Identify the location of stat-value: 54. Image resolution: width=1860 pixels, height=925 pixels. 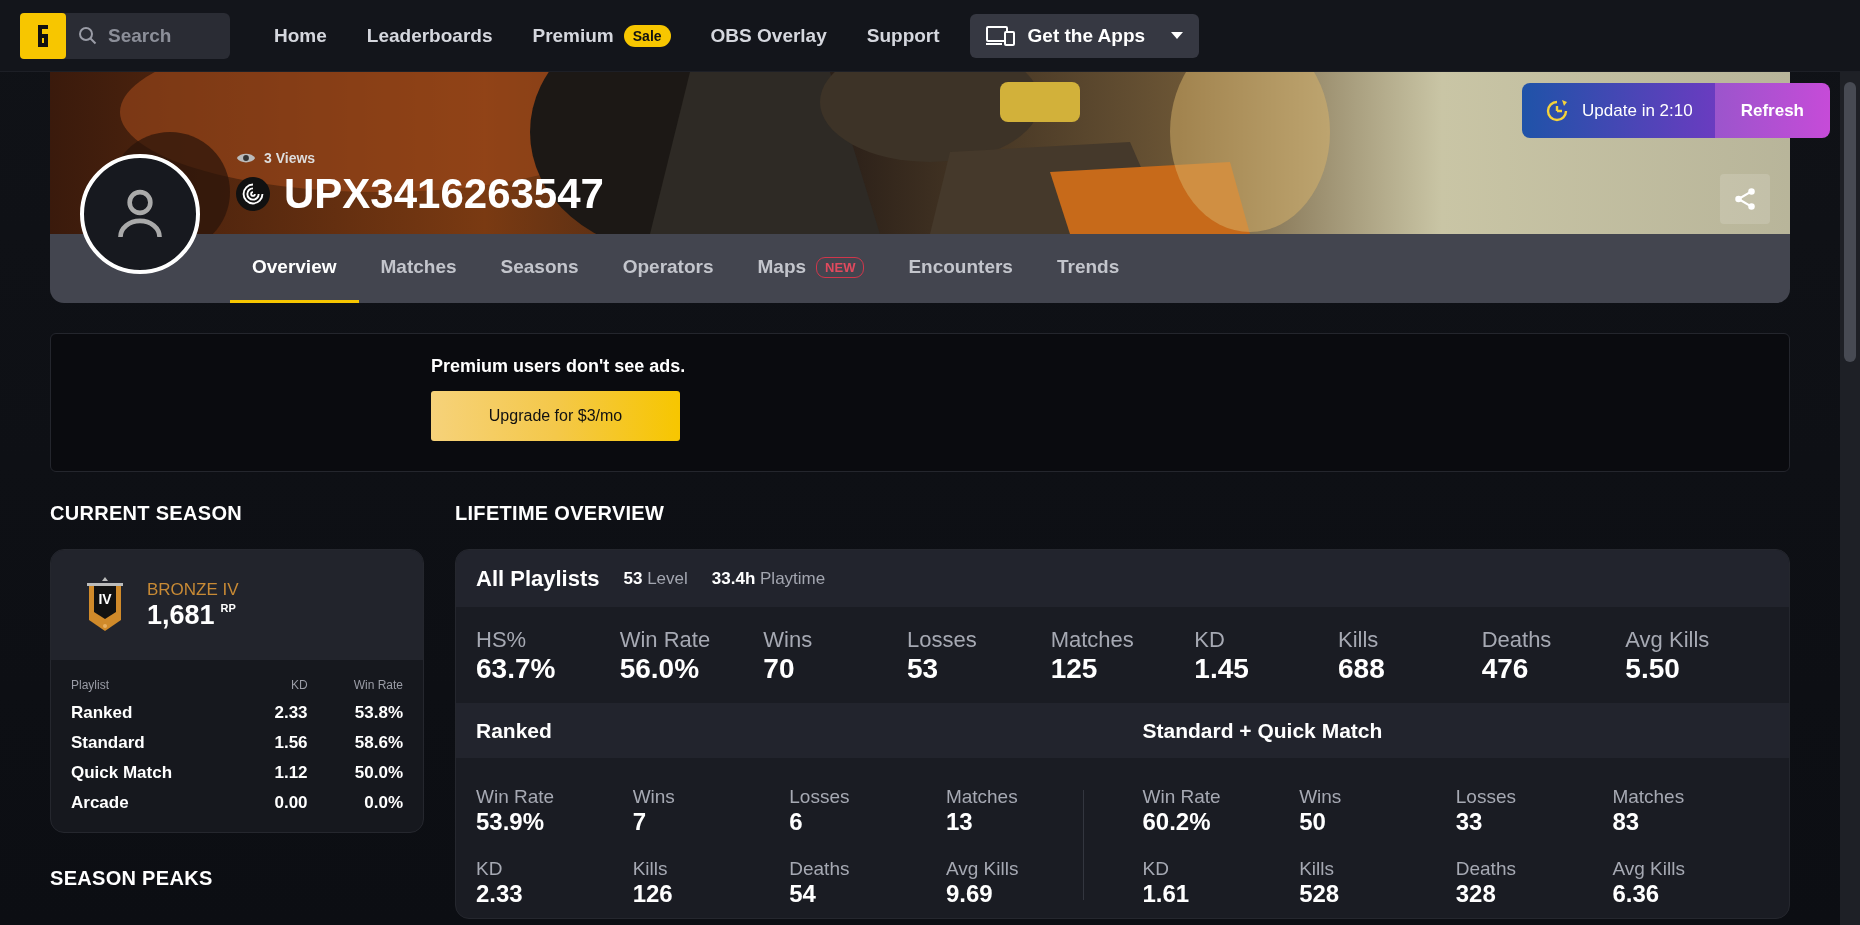
(803, 894).